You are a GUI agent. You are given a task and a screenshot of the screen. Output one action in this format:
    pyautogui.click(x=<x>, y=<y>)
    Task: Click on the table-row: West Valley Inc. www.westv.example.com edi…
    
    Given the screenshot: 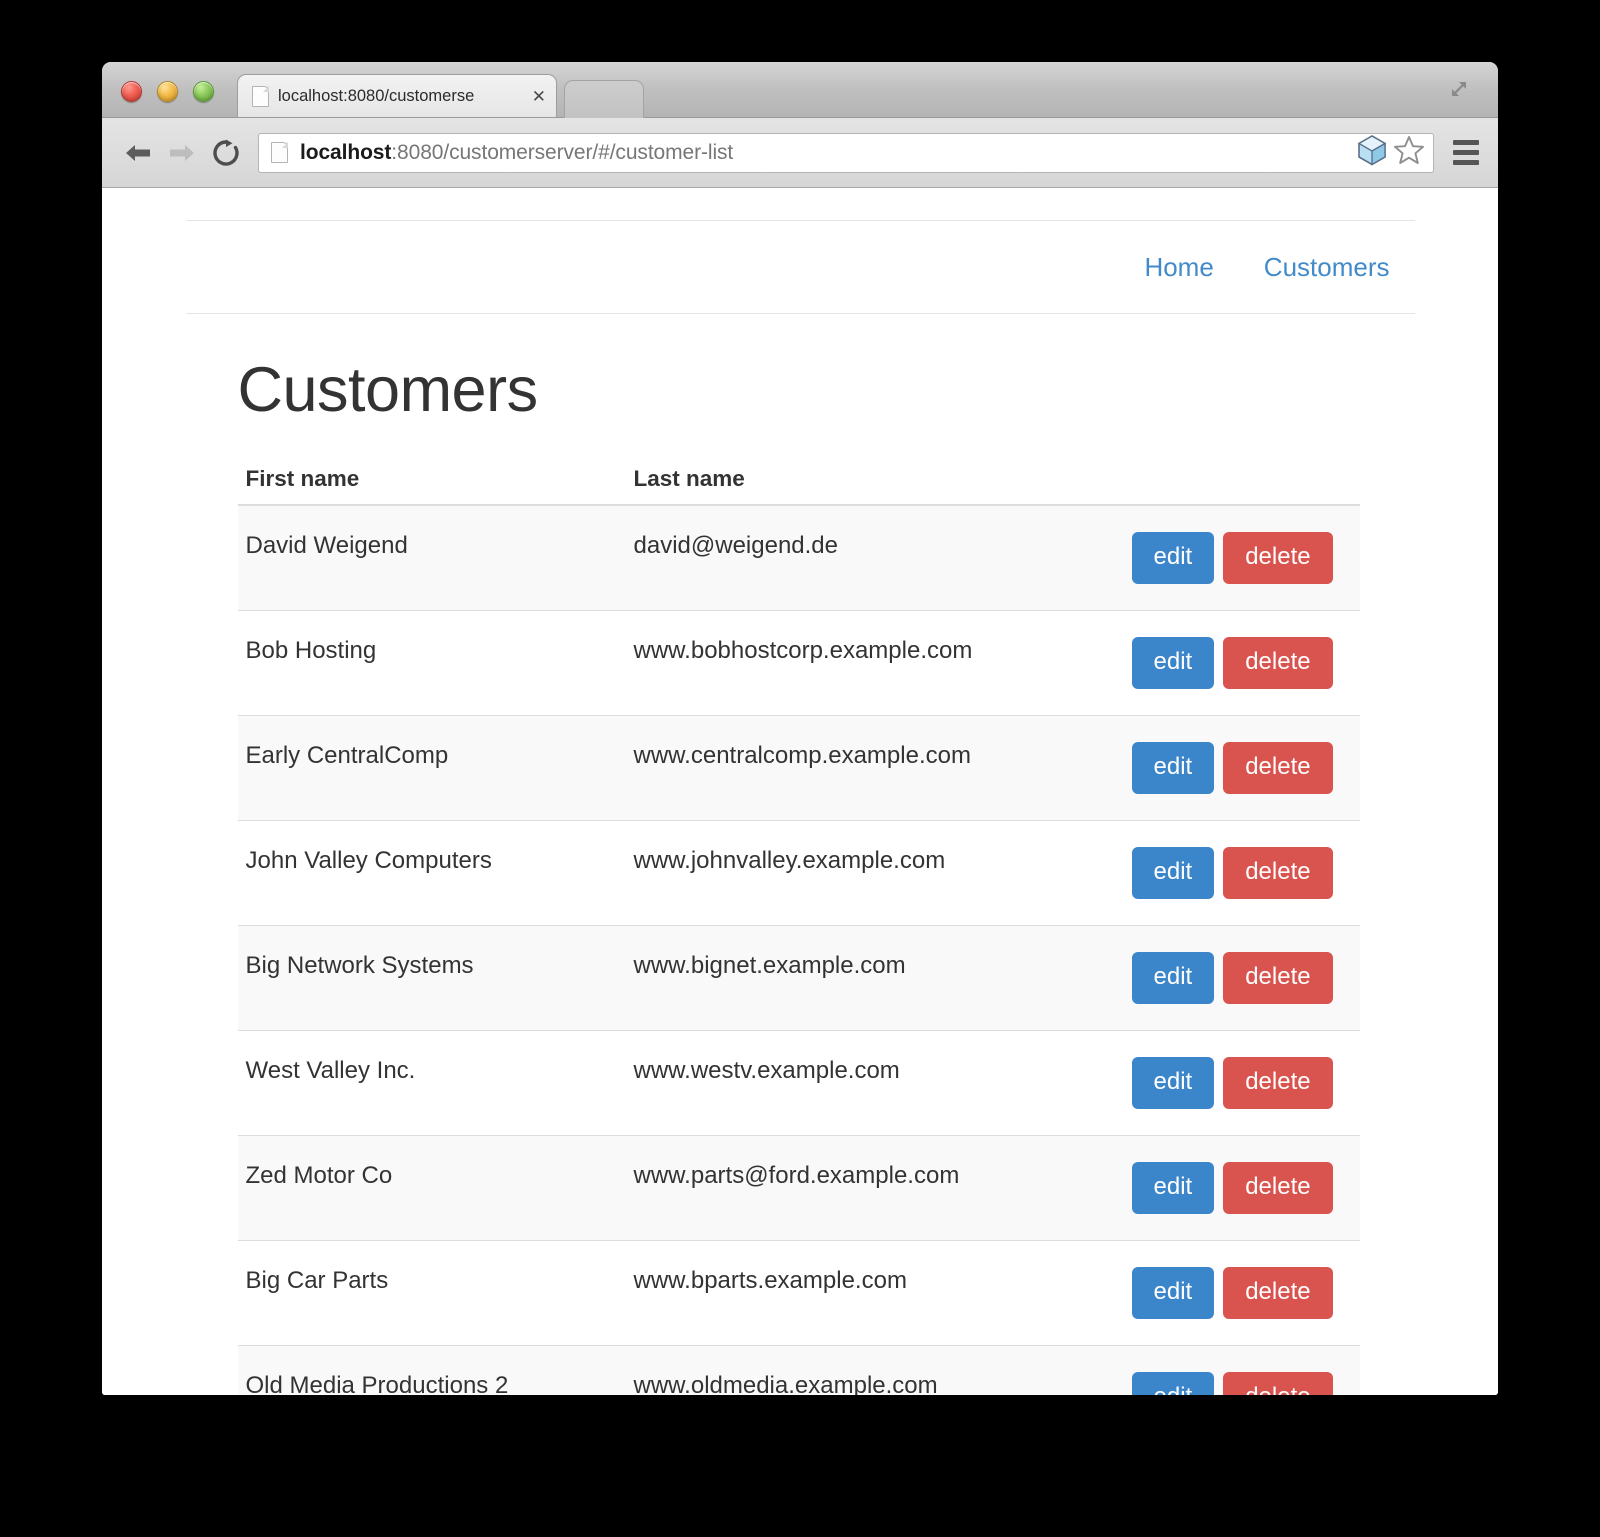 What is the action you would take?
    pyautogui.click(x=798, y=1083)
    